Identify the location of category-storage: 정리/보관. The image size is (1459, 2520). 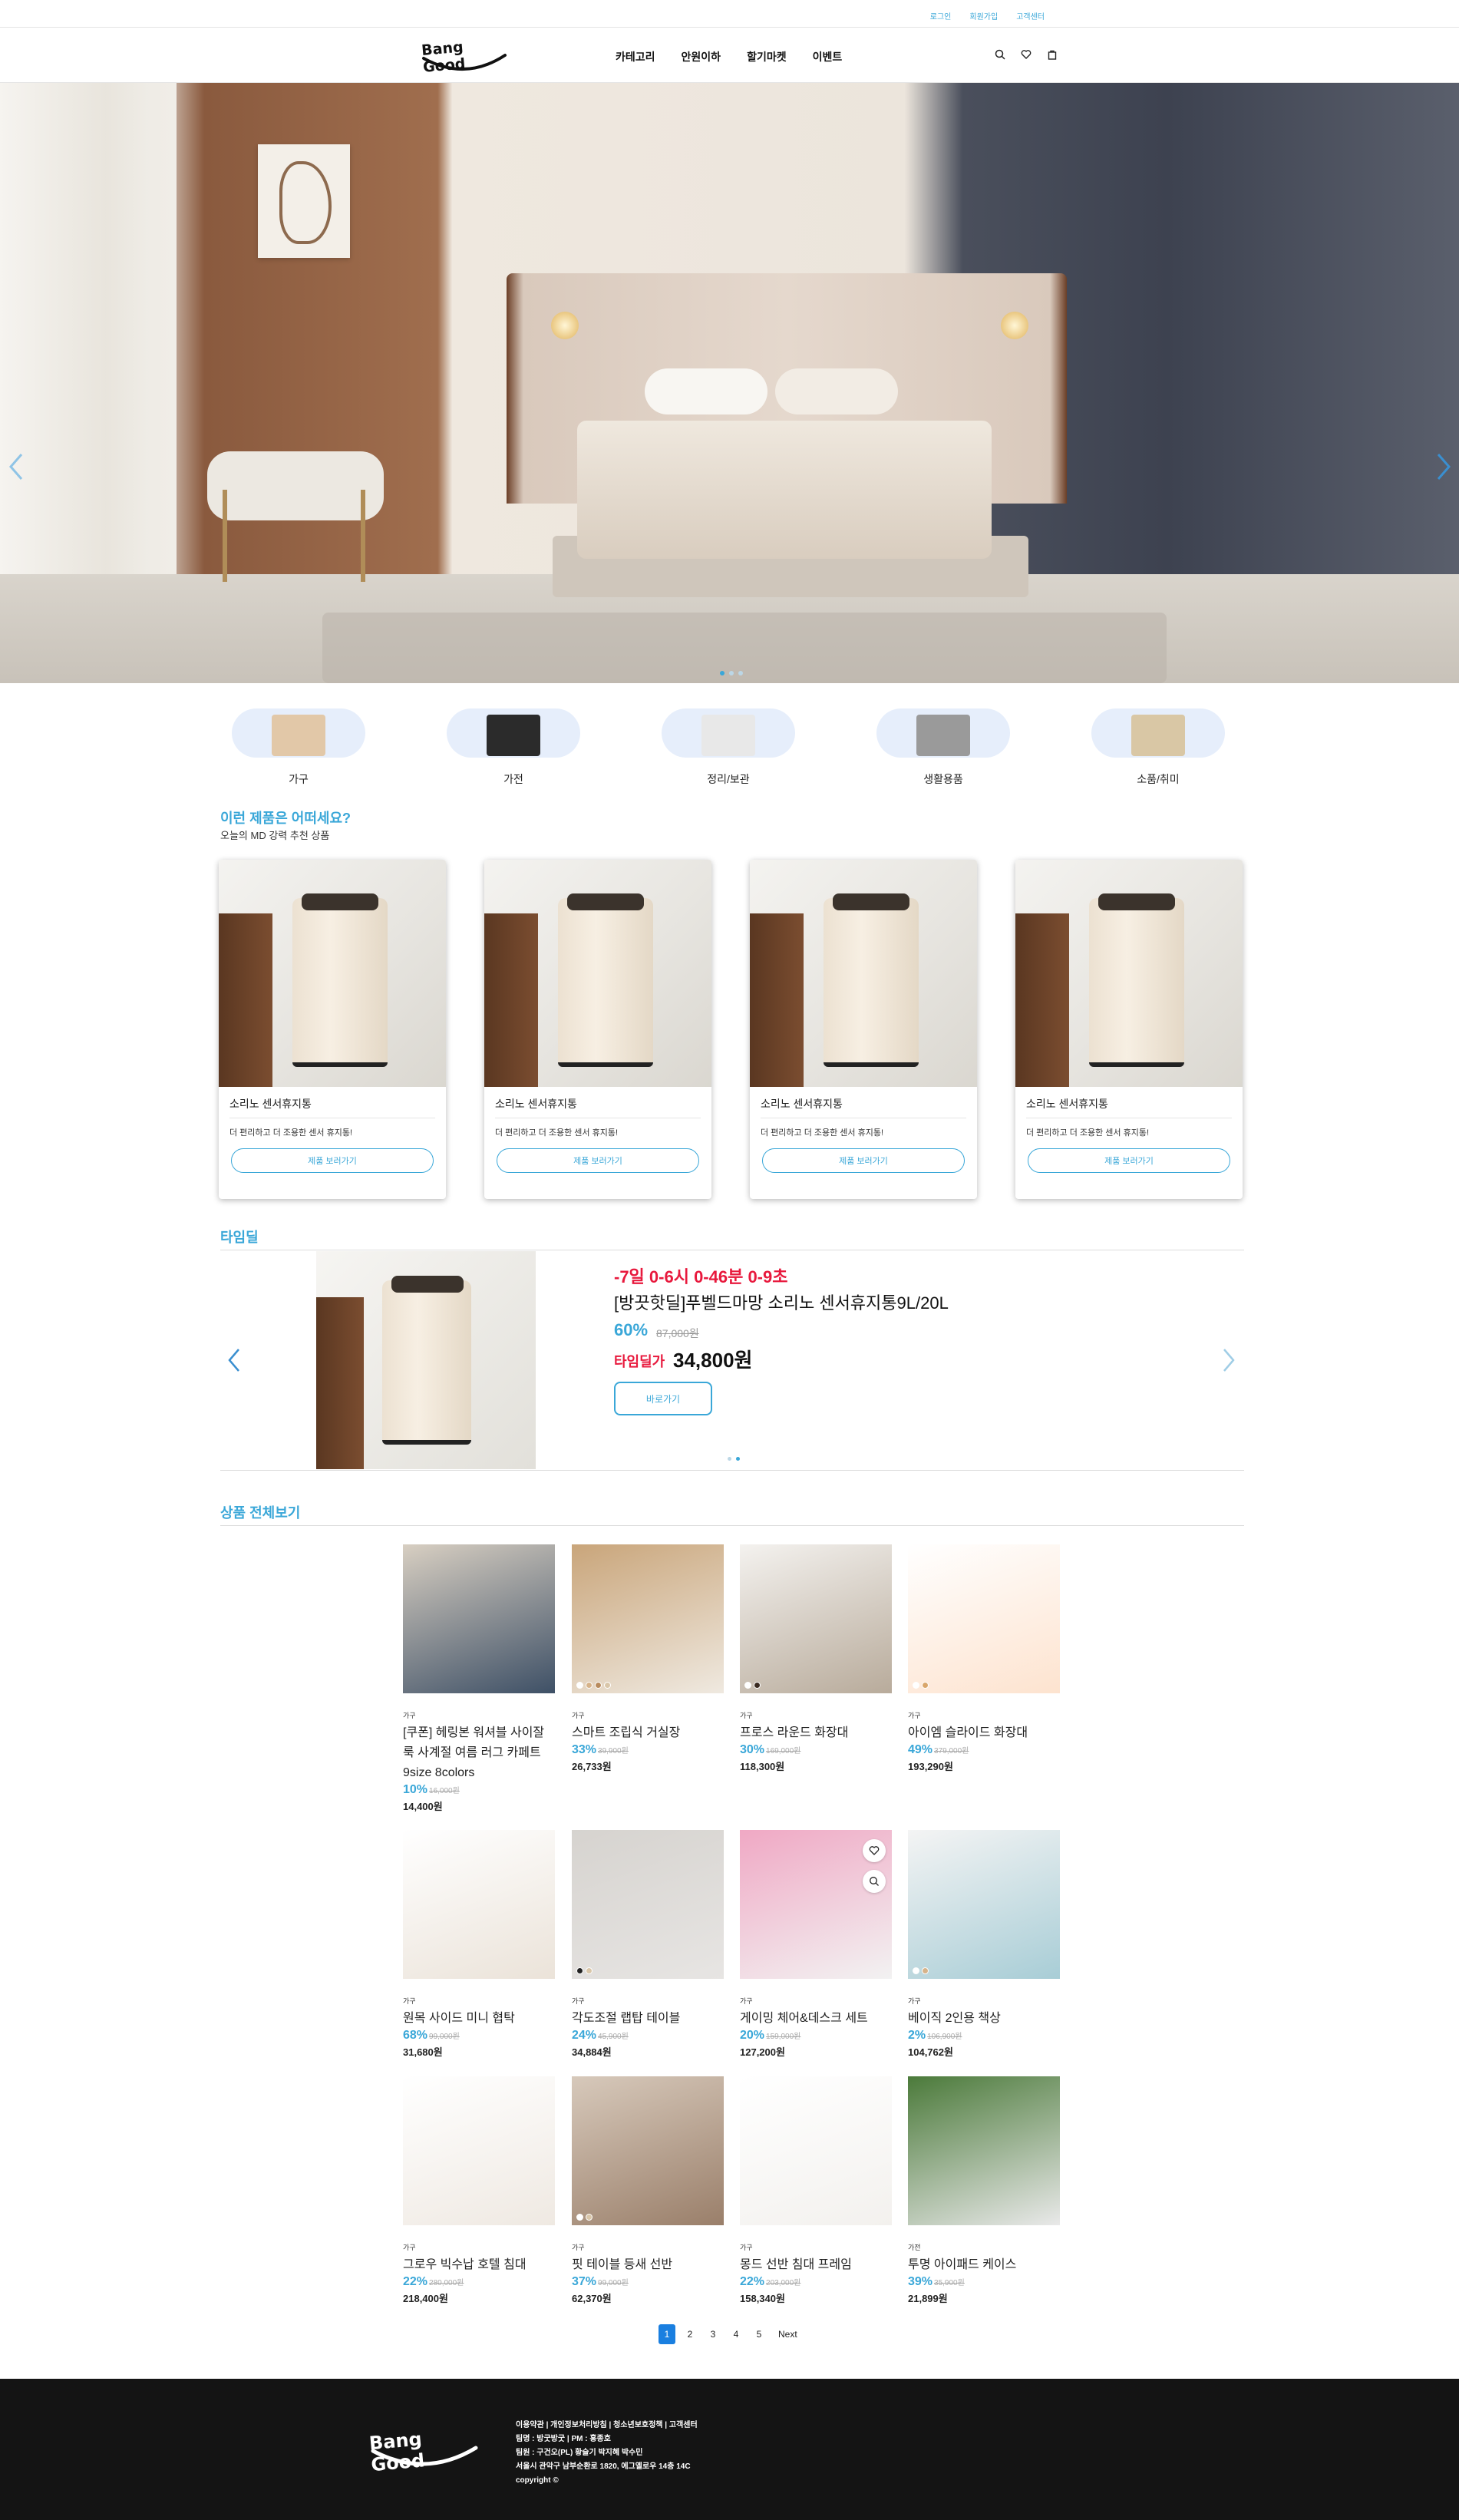
(728, 747).